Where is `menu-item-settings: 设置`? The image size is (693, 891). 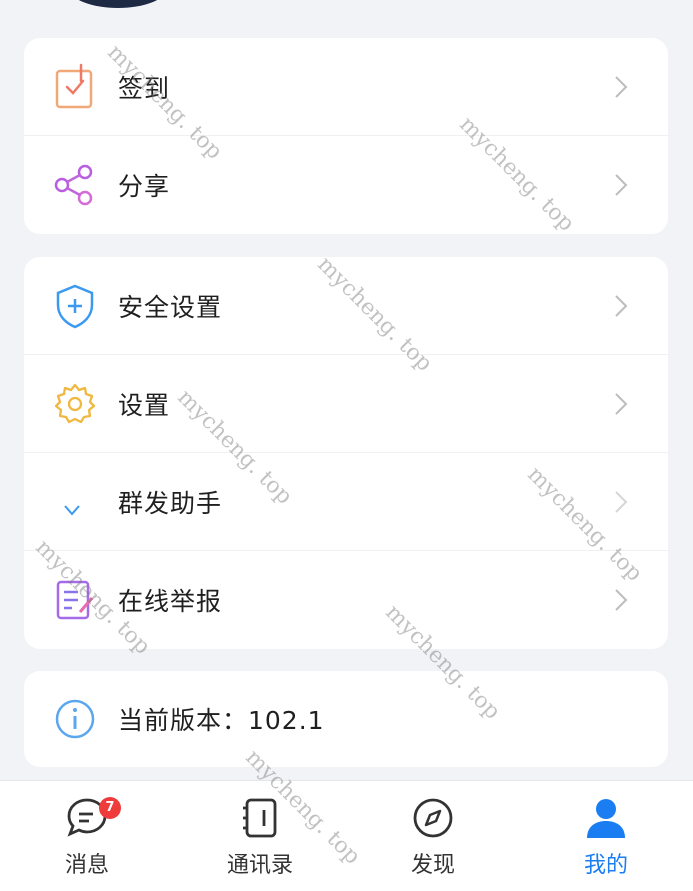
menu-item-settings: 设置 is located at coordinates (346, 404).